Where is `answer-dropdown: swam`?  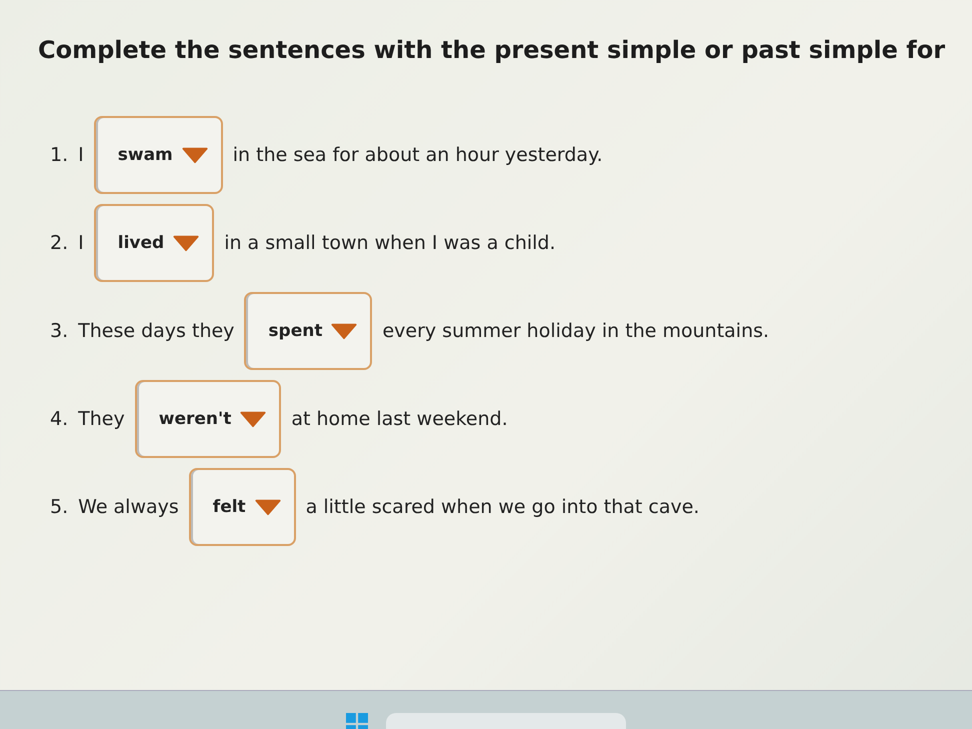
answer-dropdown: swam is located at coordinates (158, 155).